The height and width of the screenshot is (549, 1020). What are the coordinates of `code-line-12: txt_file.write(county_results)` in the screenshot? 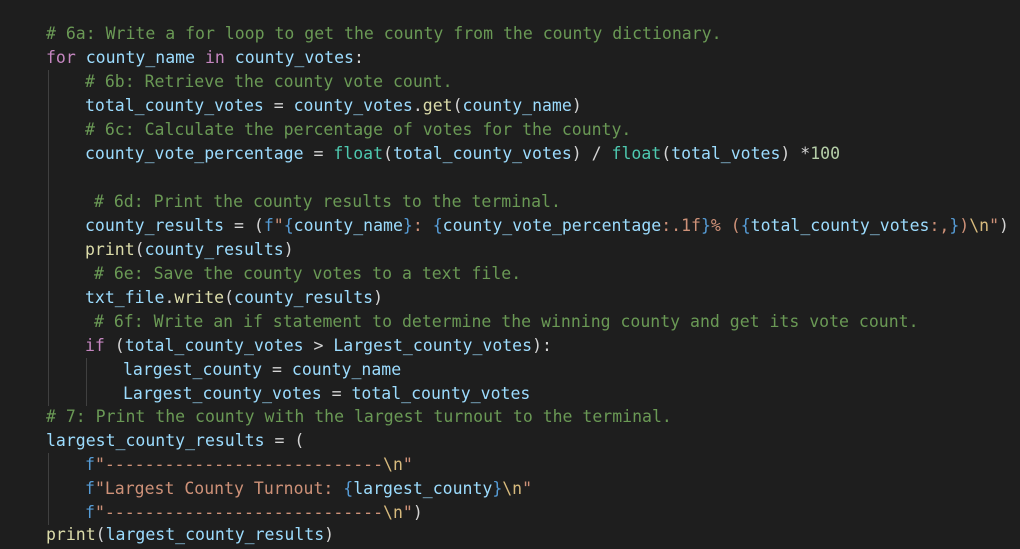 It's located at (234, 298).